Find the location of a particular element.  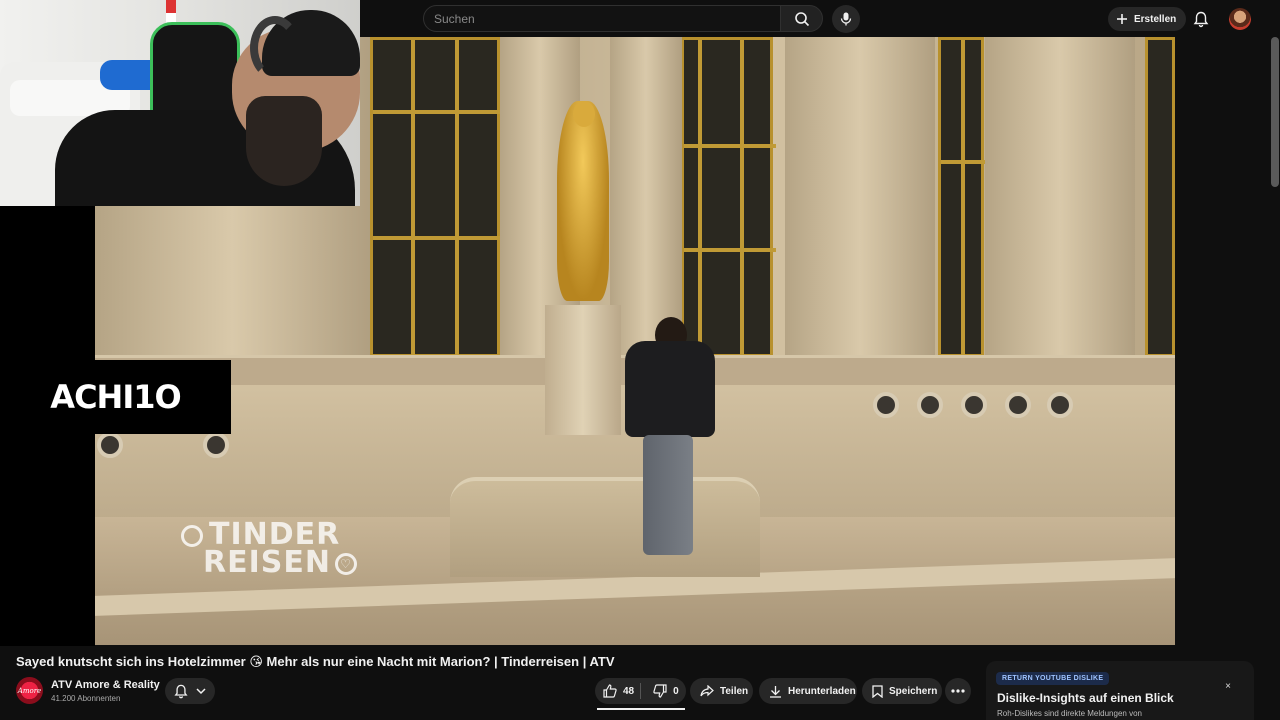

heart-icon: ♡ is located at coordinates (345, 563).